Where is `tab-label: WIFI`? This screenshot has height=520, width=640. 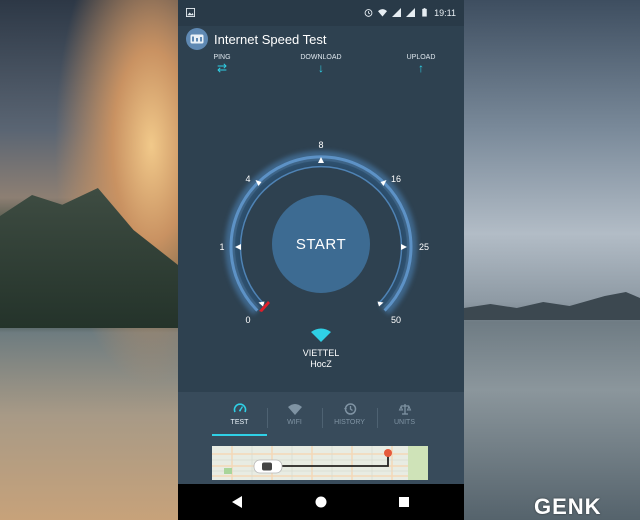
tab-label: WIFI is located at coordinates (294, 422).